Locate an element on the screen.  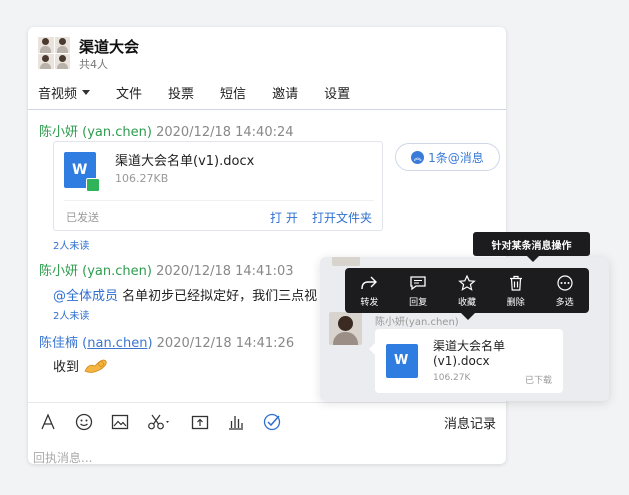
check-icon is located at coordinates (93, 185).